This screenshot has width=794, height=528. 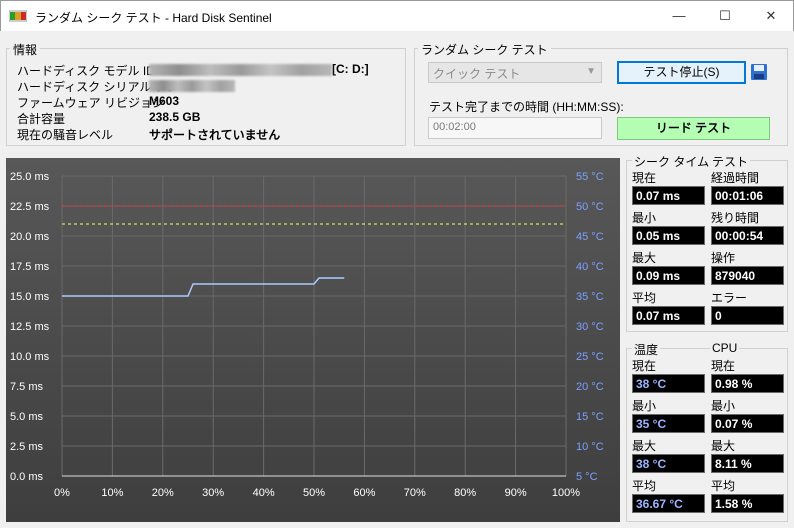 What do you see at coordinates (213, 493) in the screenshot?
I see `x-tick-label: 30%` at bounding box center [213, 493].